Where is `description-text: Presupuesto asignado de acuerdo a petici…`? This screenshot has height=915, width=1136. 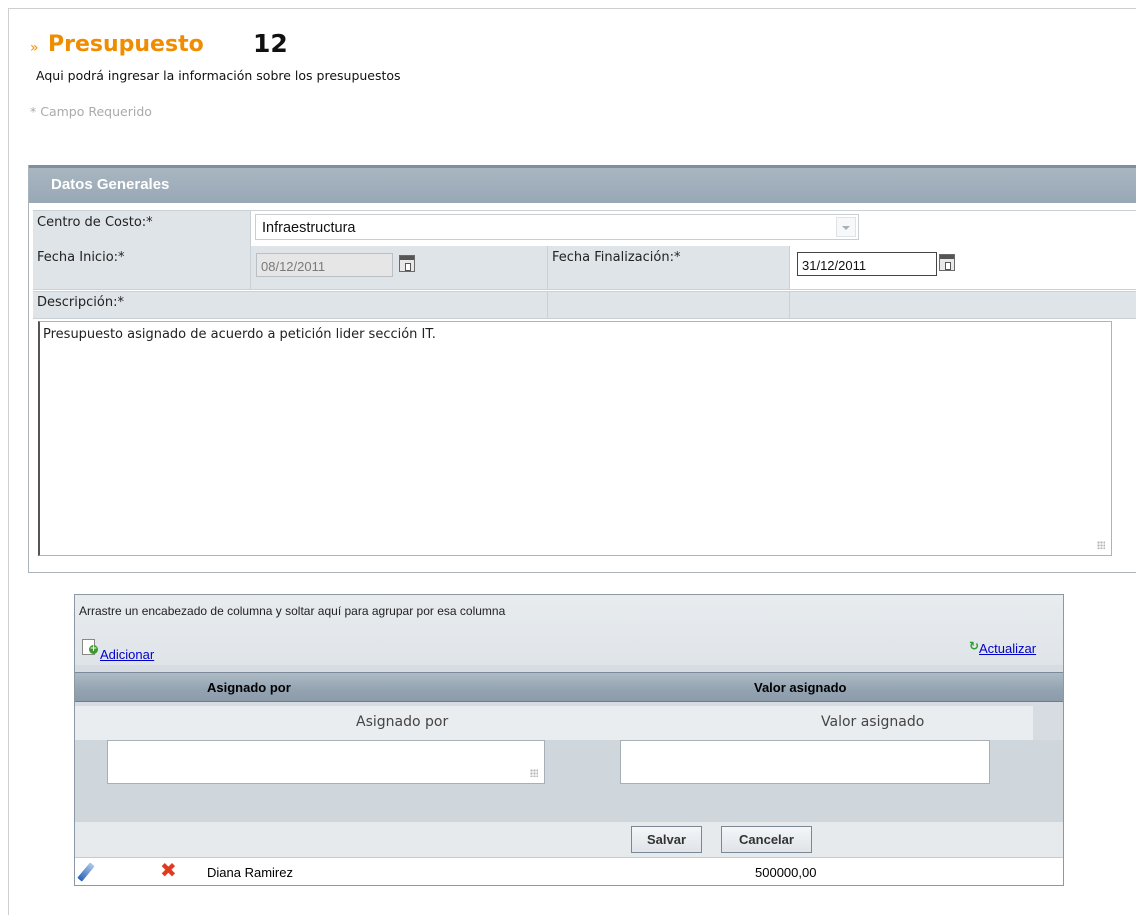
description-text: Presupuesto asignado de acuerdo a petici… is located at coordinates (239, 334).